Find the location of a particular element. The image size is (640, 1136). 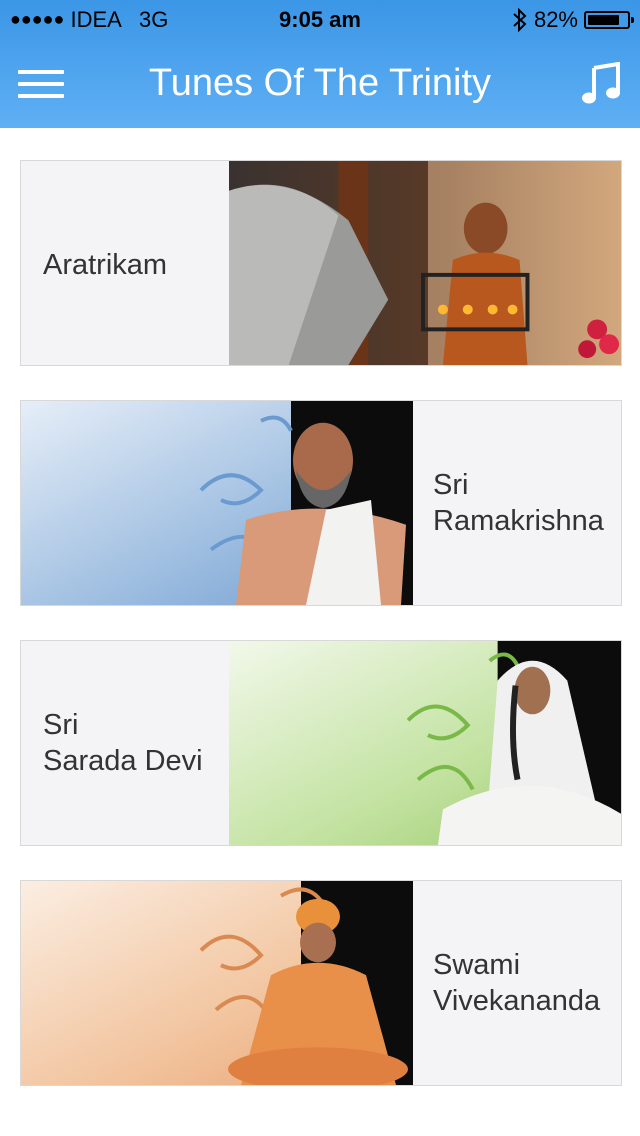

battery-icon is located at coordinates (609, 20).